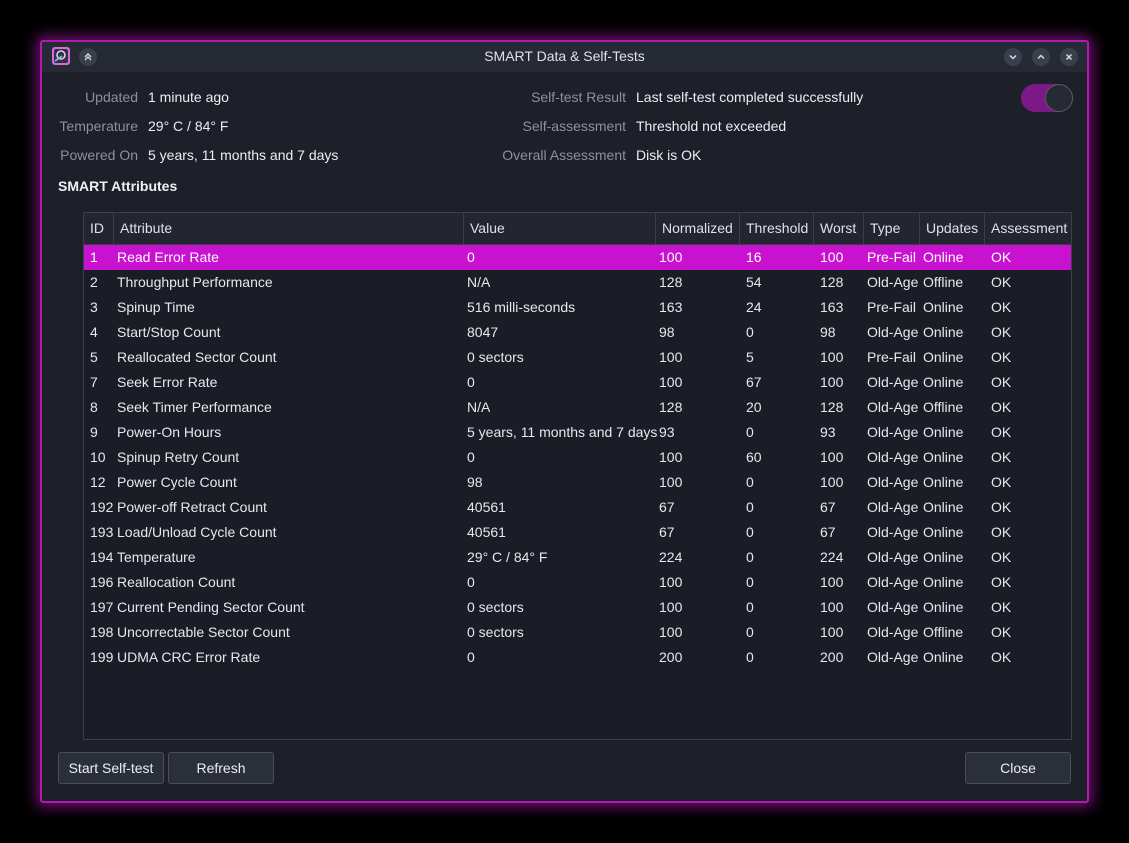 This screenshot has height=843, width=1129. What do you see at coordinates (94, 282) in the screenshot?
I see `row-id-cell: 2` at bounding box center [94, 282].